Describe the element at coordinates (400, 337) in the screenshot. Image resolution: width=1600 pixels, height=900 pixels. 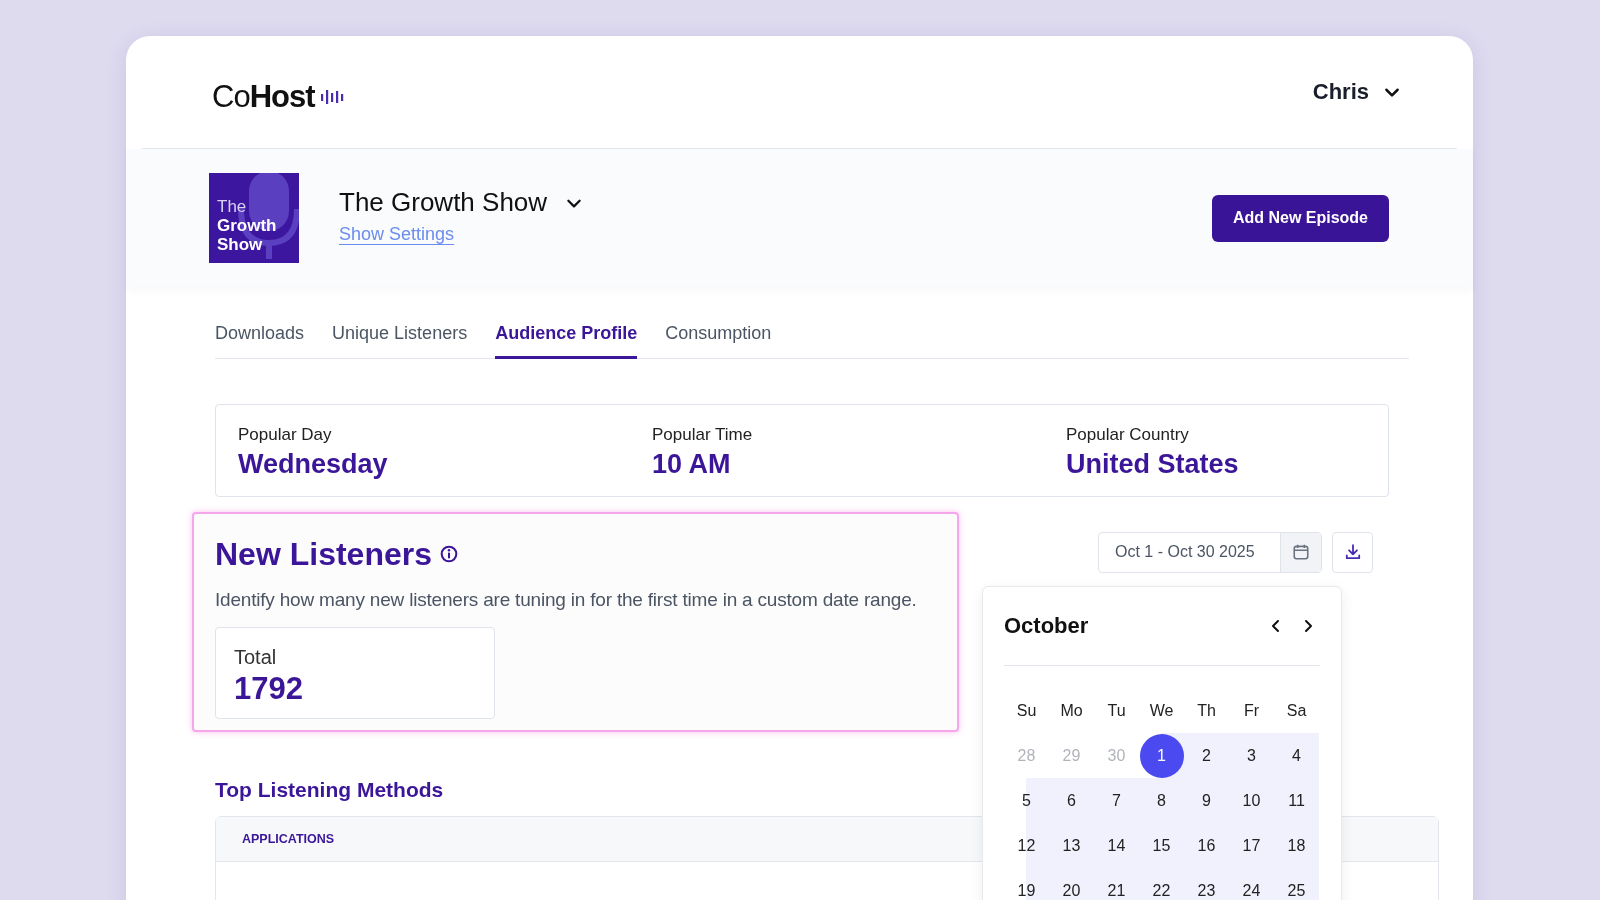
I see `tab: Unique Listeners` at that location.